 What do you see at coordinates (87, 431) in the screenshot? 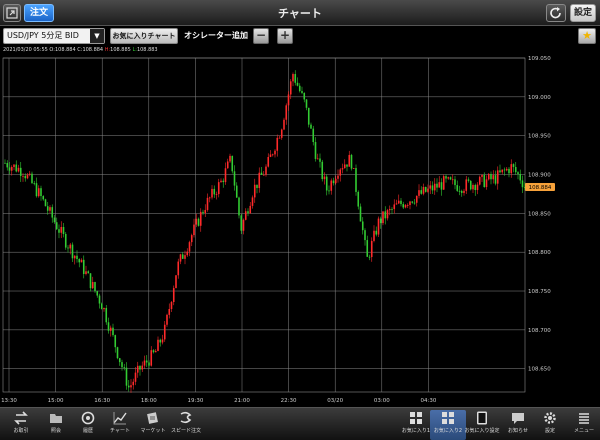
I see `nav-label: 履歴` at bounding box center [87, 431].